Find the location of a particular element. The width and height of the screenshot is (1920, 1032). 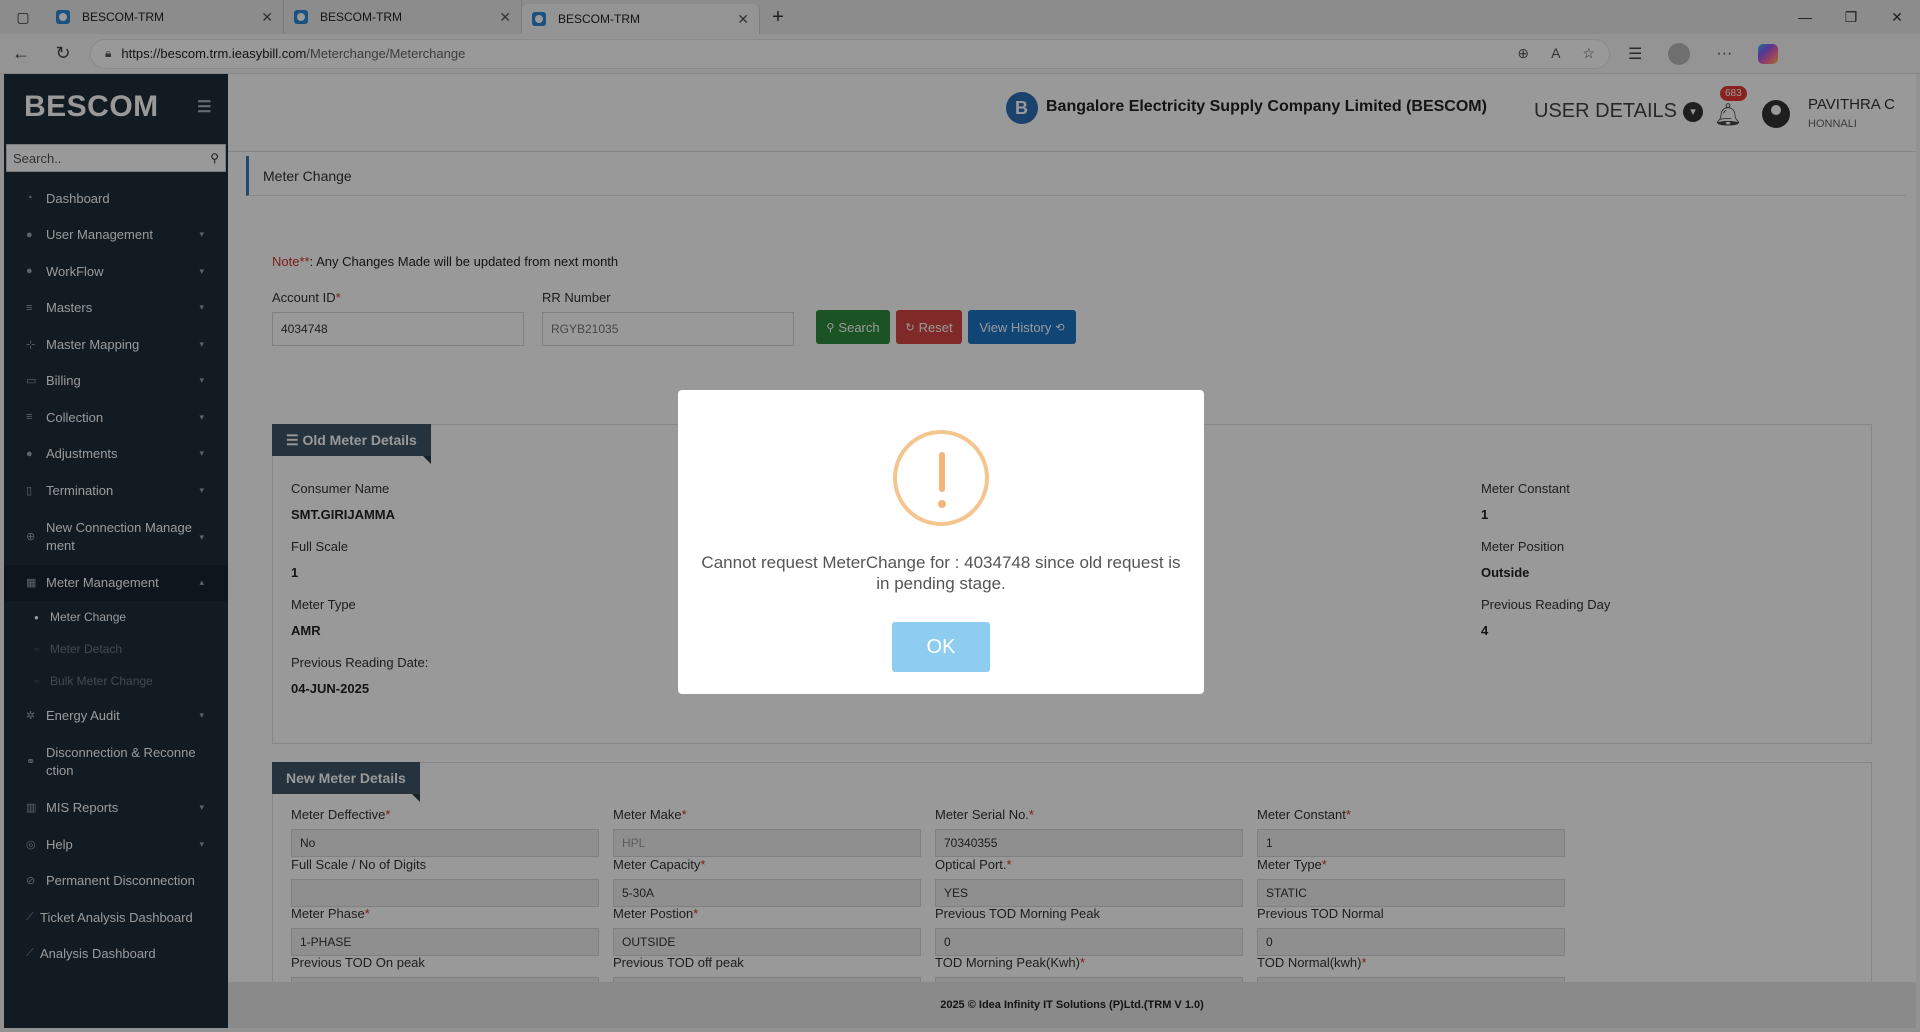

warning-icon is located at coordinates (941, 478).